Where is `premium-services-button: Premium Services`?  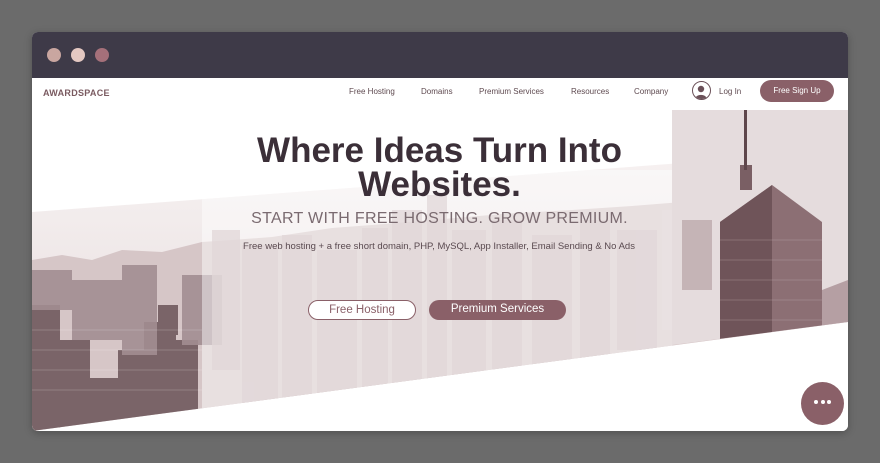 premium-services-button: Premium Services is located at coordinates (497, 310).